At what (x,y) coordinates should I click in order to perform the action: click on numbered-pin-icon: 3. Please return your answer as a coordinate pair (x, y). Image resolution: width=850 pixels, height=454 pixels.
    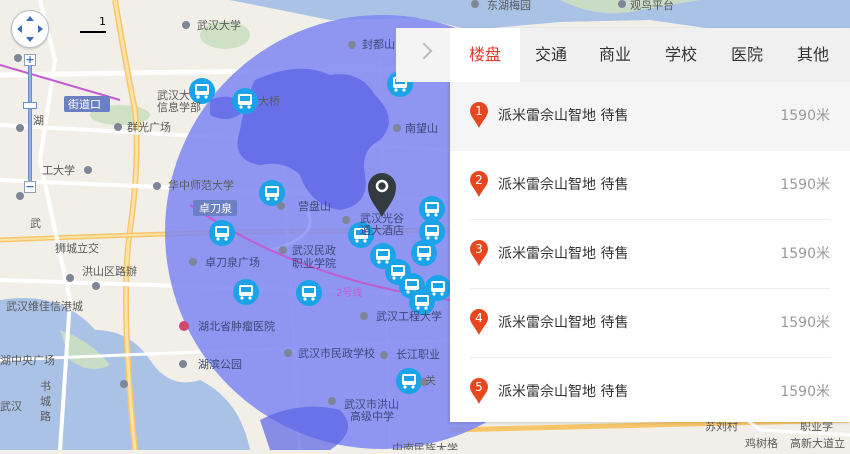
    Looking at the image, I should click on (479, 253).